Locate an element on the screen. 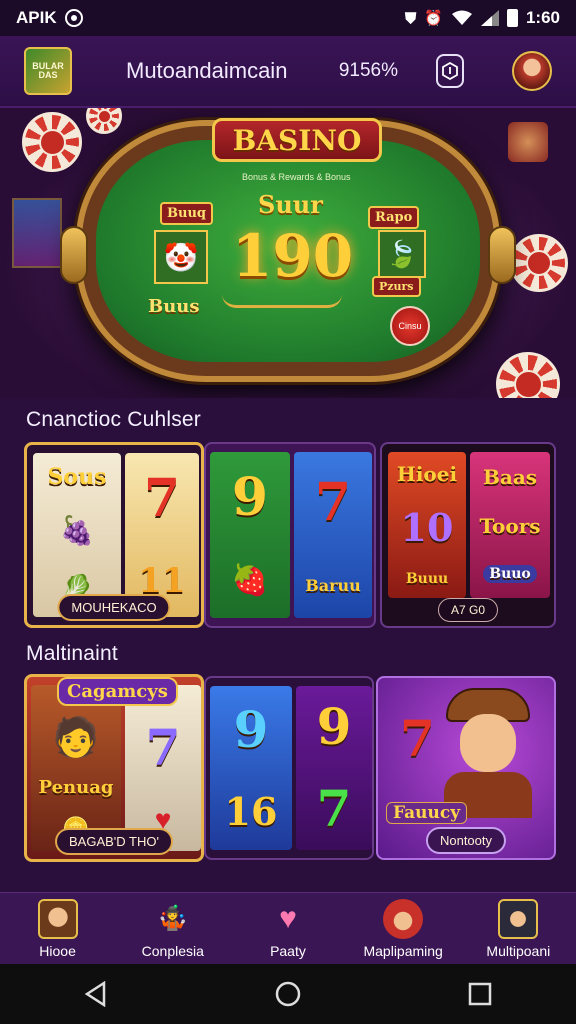  wallet-button is located at coordinates (450, 71).